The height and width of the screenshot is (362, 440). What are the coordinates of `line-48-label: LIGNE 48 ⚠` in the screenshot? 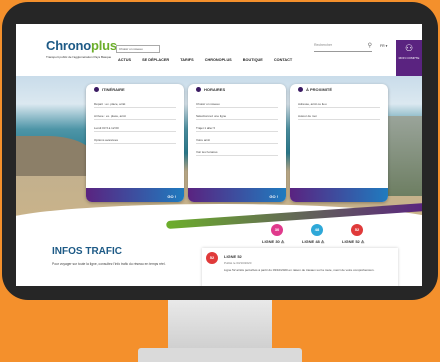 It's located at (313, 241).